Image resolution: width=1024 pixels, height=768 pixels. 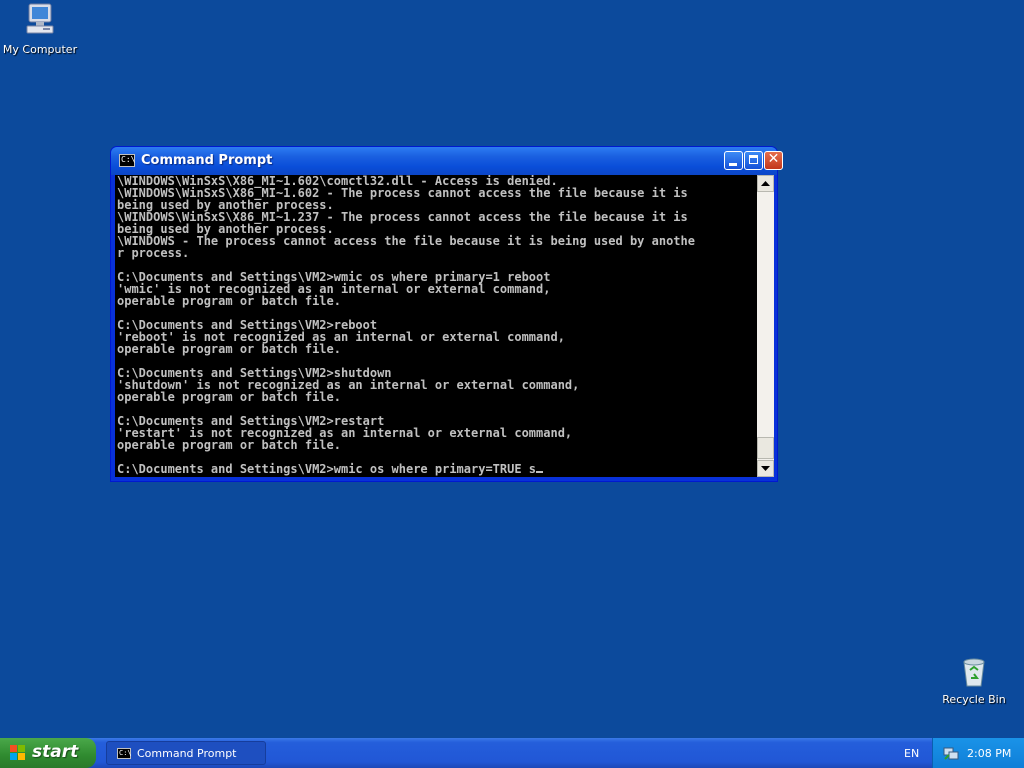 What do you see at coordinates (55, 752) in the screenshot?
I see `start-label: start` at bounding box center [55, 752].